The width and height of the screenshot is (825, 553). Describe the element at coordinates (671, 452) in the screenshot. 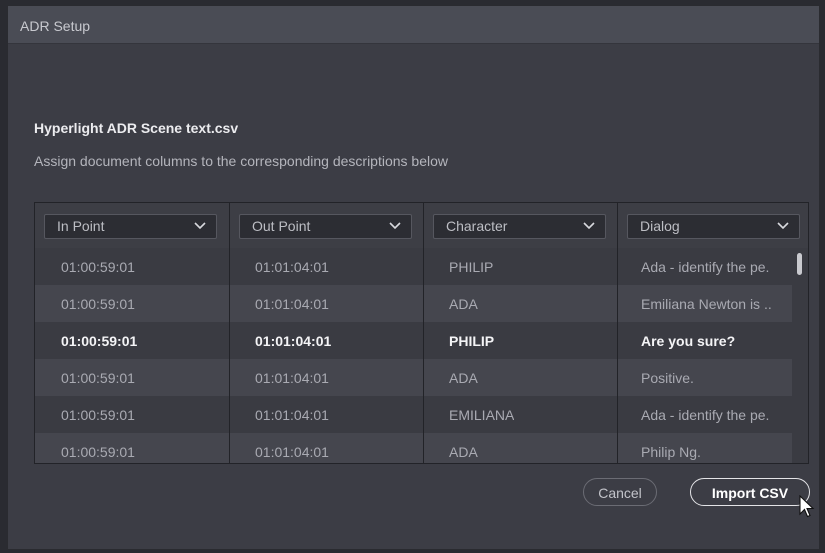

I see `dialog-cell: Philip Ng.` at that location.